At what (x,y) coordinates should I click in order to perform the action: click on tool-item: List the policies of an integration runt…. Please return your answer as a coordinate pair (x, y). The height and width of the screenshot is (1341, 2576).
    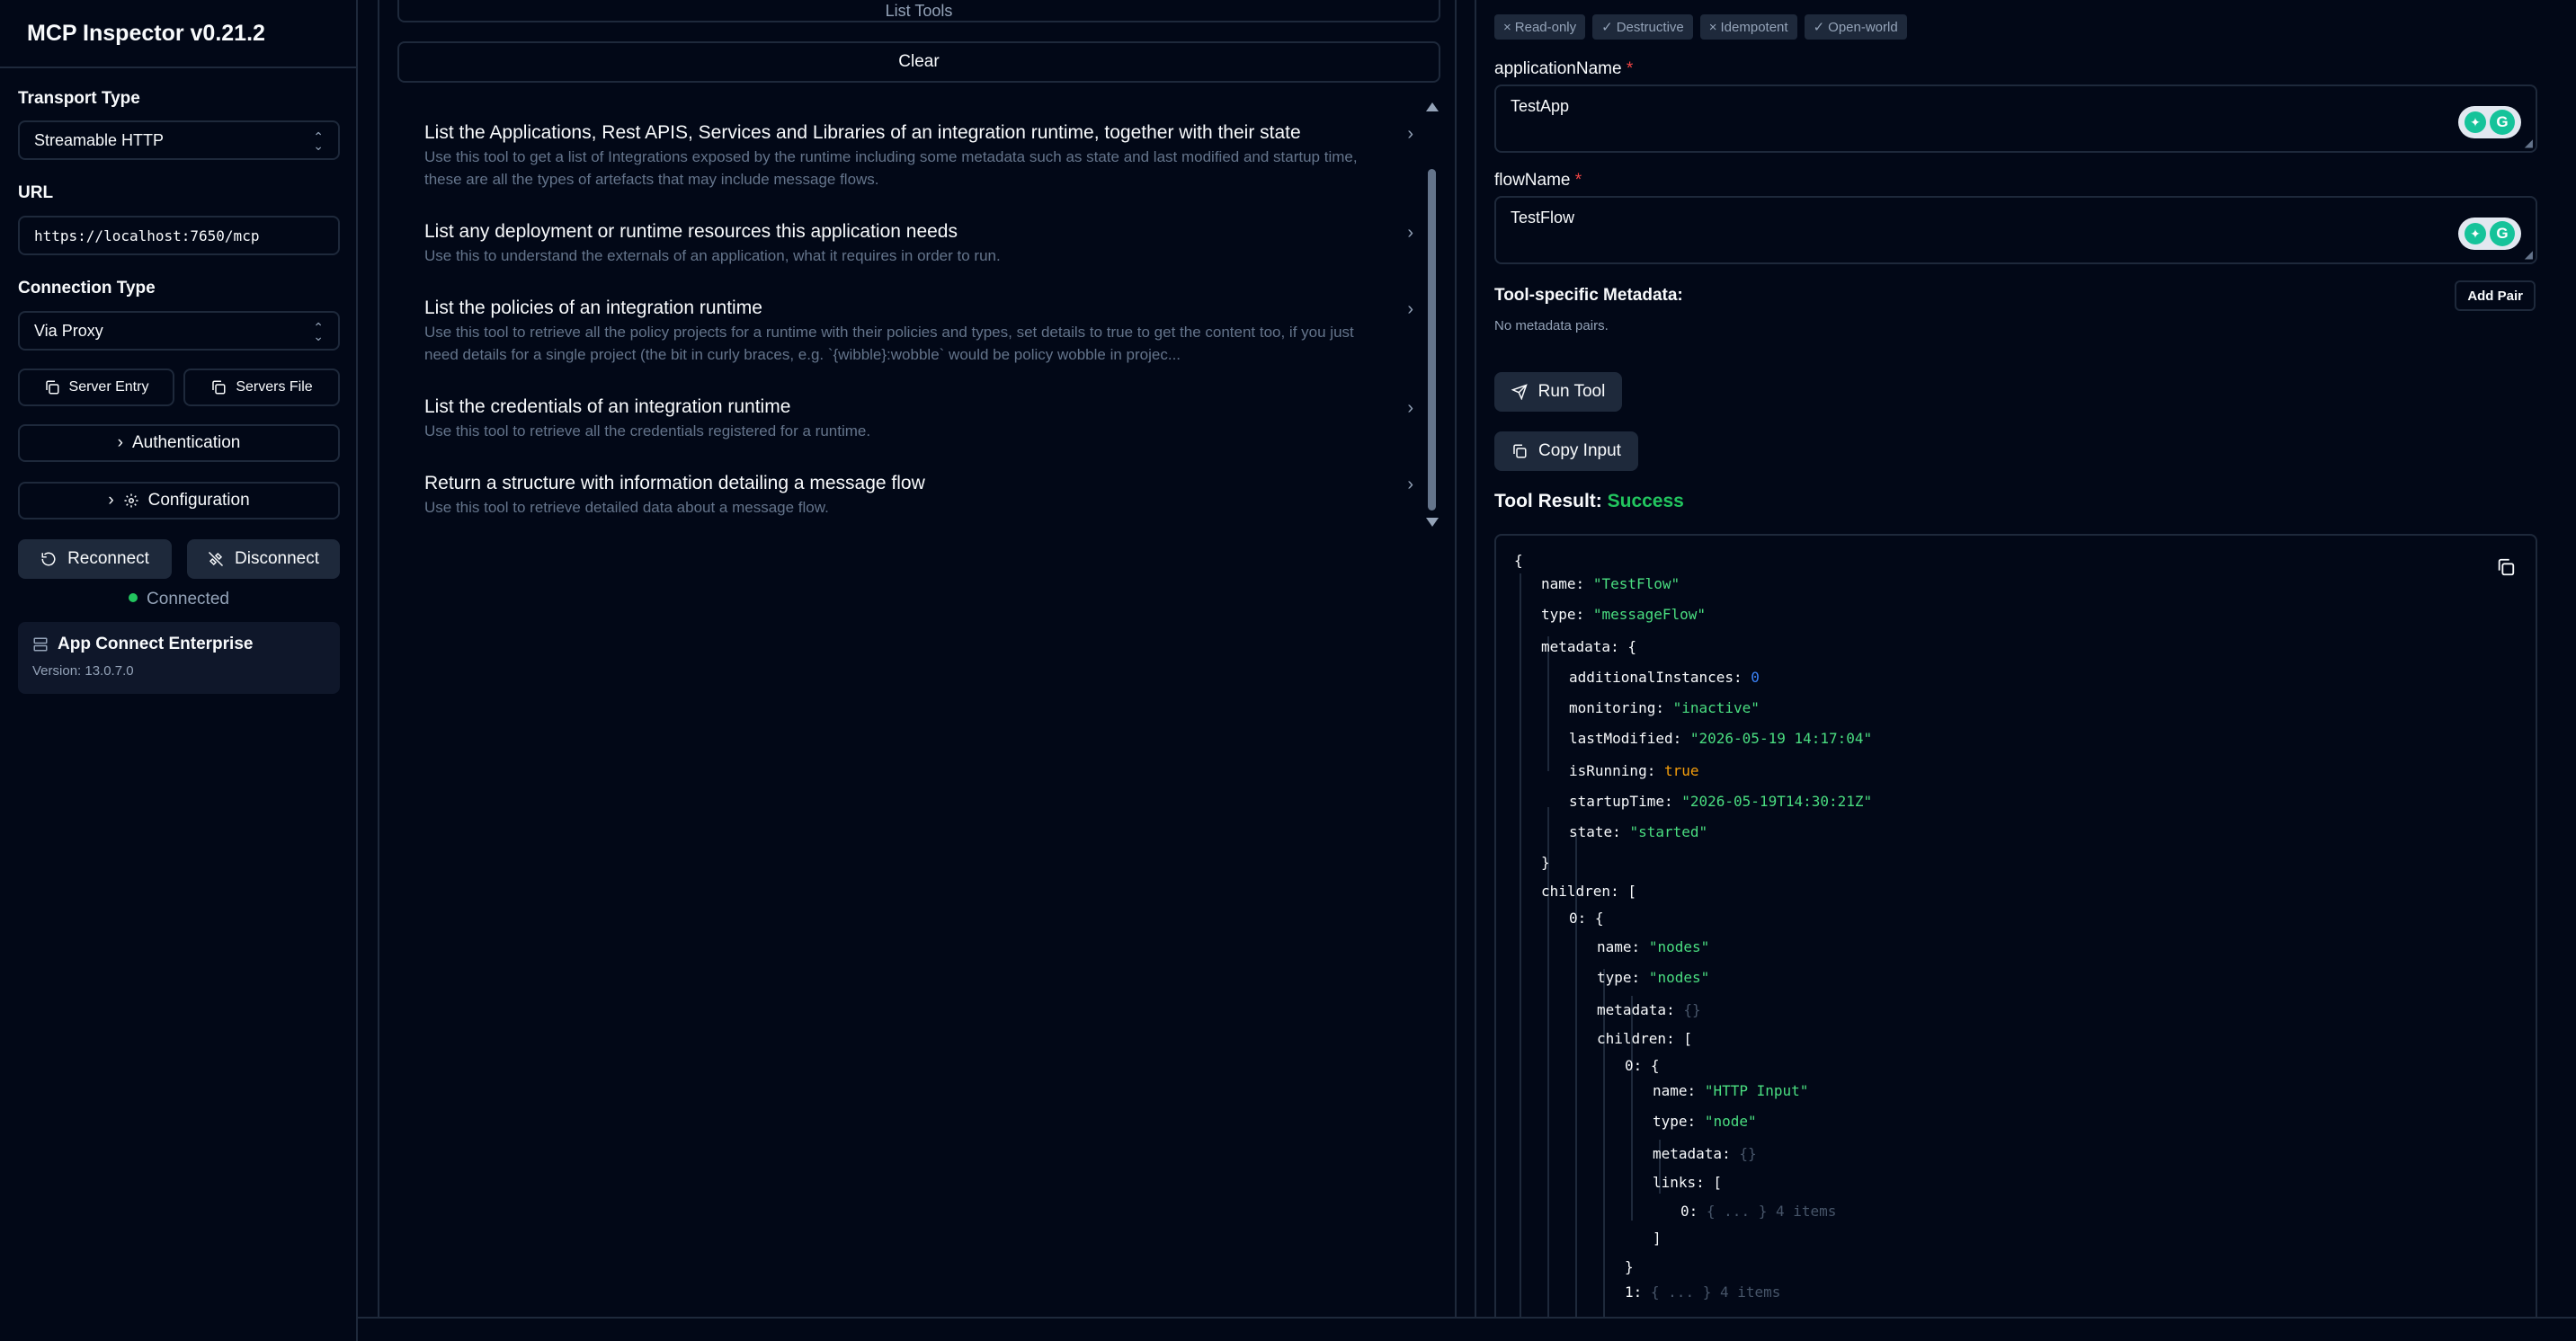
    Looking at the image, I should click on (919, 332).